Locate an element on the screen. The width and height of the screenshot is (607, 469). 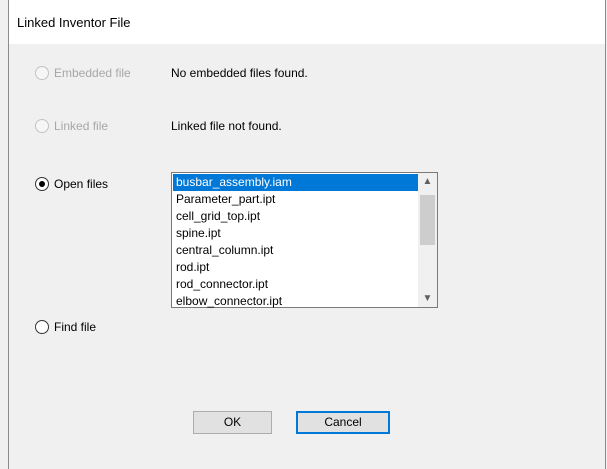
file-list-item: rod.ipt is located at coordinates (295, 267).